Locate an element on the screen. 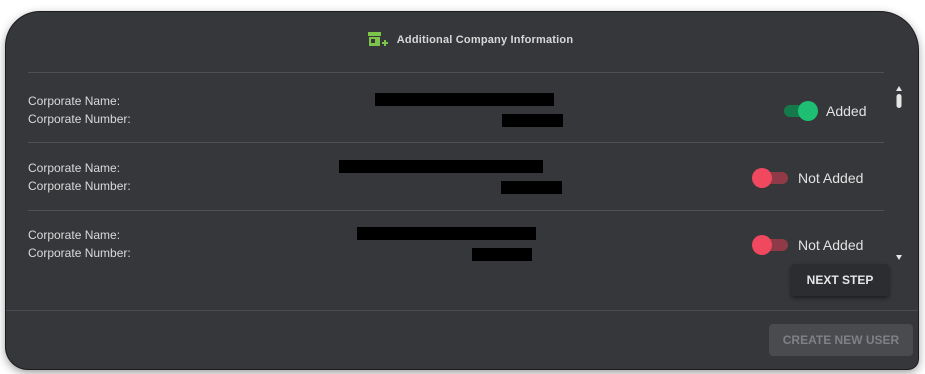 This screenshot has width=925, height=374. footer-divider is located at coordinates (462, 310).